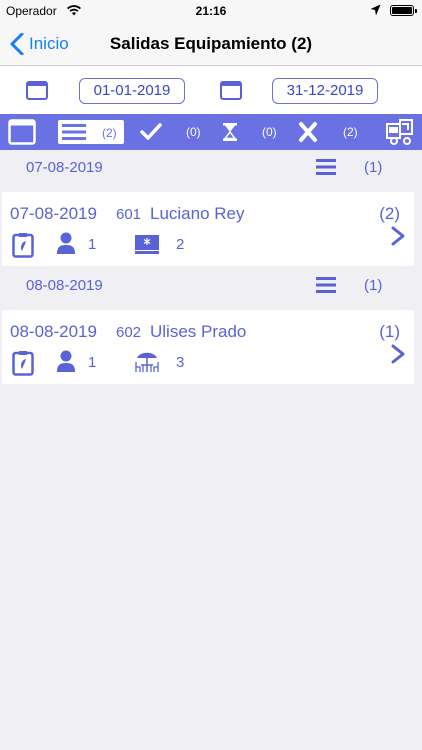 Image resolution: width=422 pixels, height=750 pixels. What do you see at coordinates (64, 167) in the screenshot?
I see `group-date: 07-08-2019` at bounding box center [64, 167].